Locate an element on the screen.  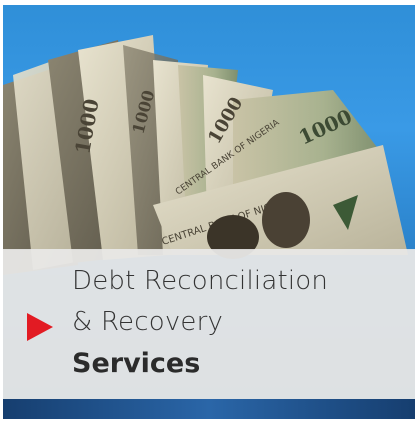
play-arrow-icon is located at coordinates (40, 327).